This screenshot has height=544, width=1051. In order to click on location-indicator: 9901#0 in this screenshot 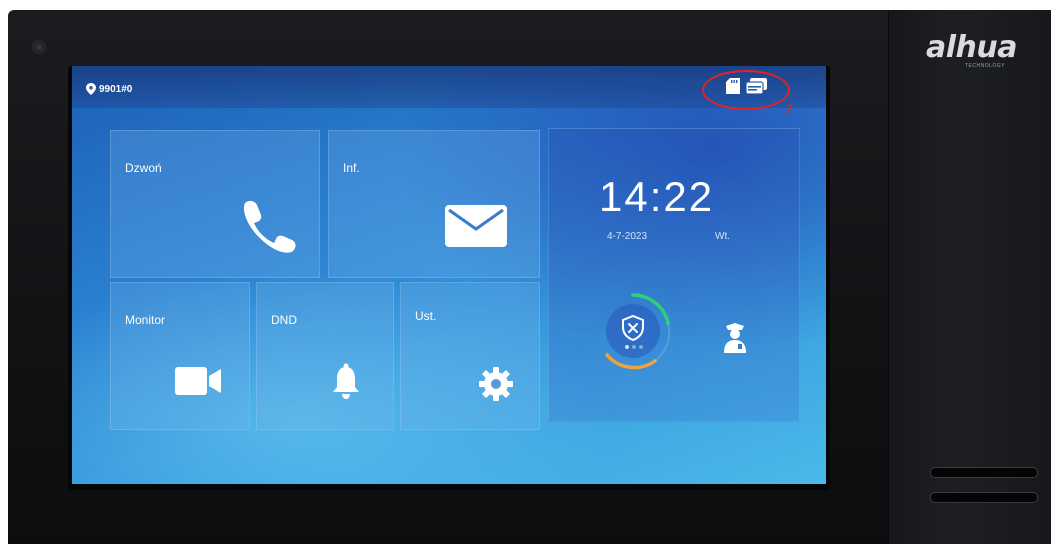, I will do `click(109, 89)`.